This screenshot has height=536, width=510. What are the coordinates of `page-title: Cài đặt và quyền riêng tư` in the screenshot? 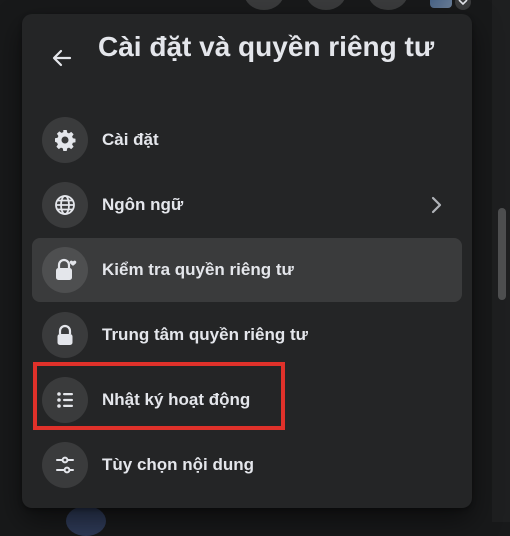 It's located at (266, 46).